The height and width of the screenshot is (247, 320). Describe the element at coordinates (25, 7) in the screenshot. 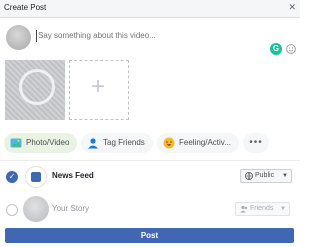

I see `dialog-title: Create Post` at that location.